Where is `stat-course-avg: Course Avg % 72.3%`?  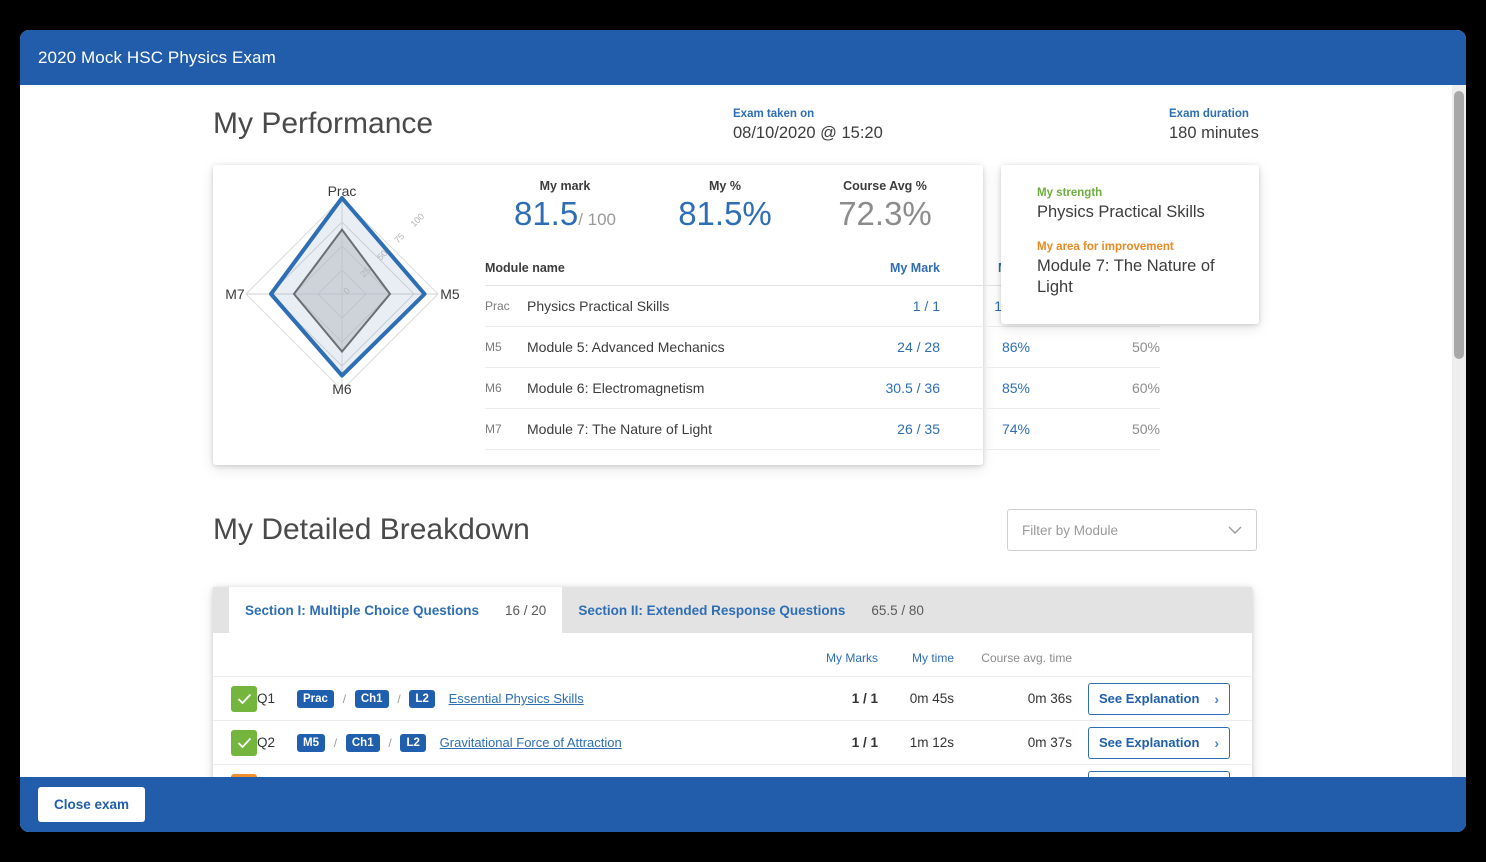 stat-course-avg: Course Avg % 72.3% is located at coordinates (885, 206).